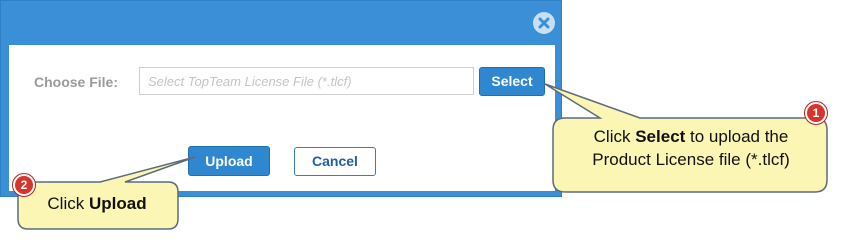 The height and width of the screenshot is (245, 850). What do you see at coordinates (660, 136) in the screenshot?
I see `callout-1-bold: Select` at bounding box center [660, 136].